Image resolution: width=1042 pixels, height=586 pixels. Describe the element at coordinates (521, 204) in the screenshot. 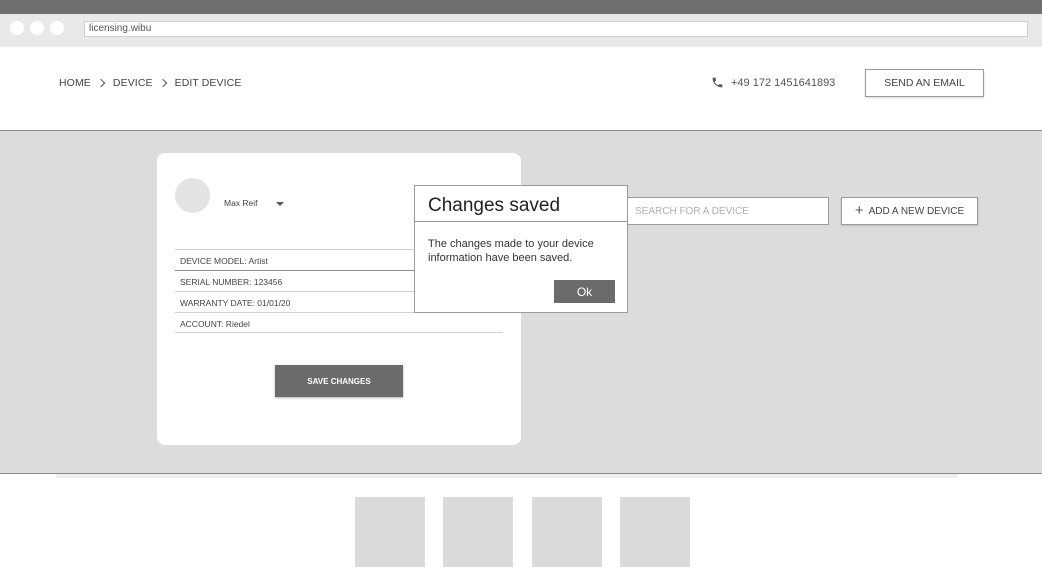

I see `dialog-title: Changes saved` at that location.